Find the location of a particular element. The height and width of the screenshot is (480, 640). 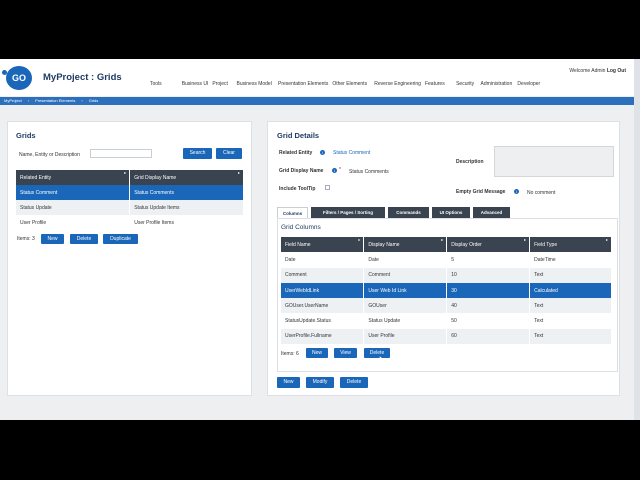

table-cell: UserProfile.Fullname is located at coordinates (323, 336).